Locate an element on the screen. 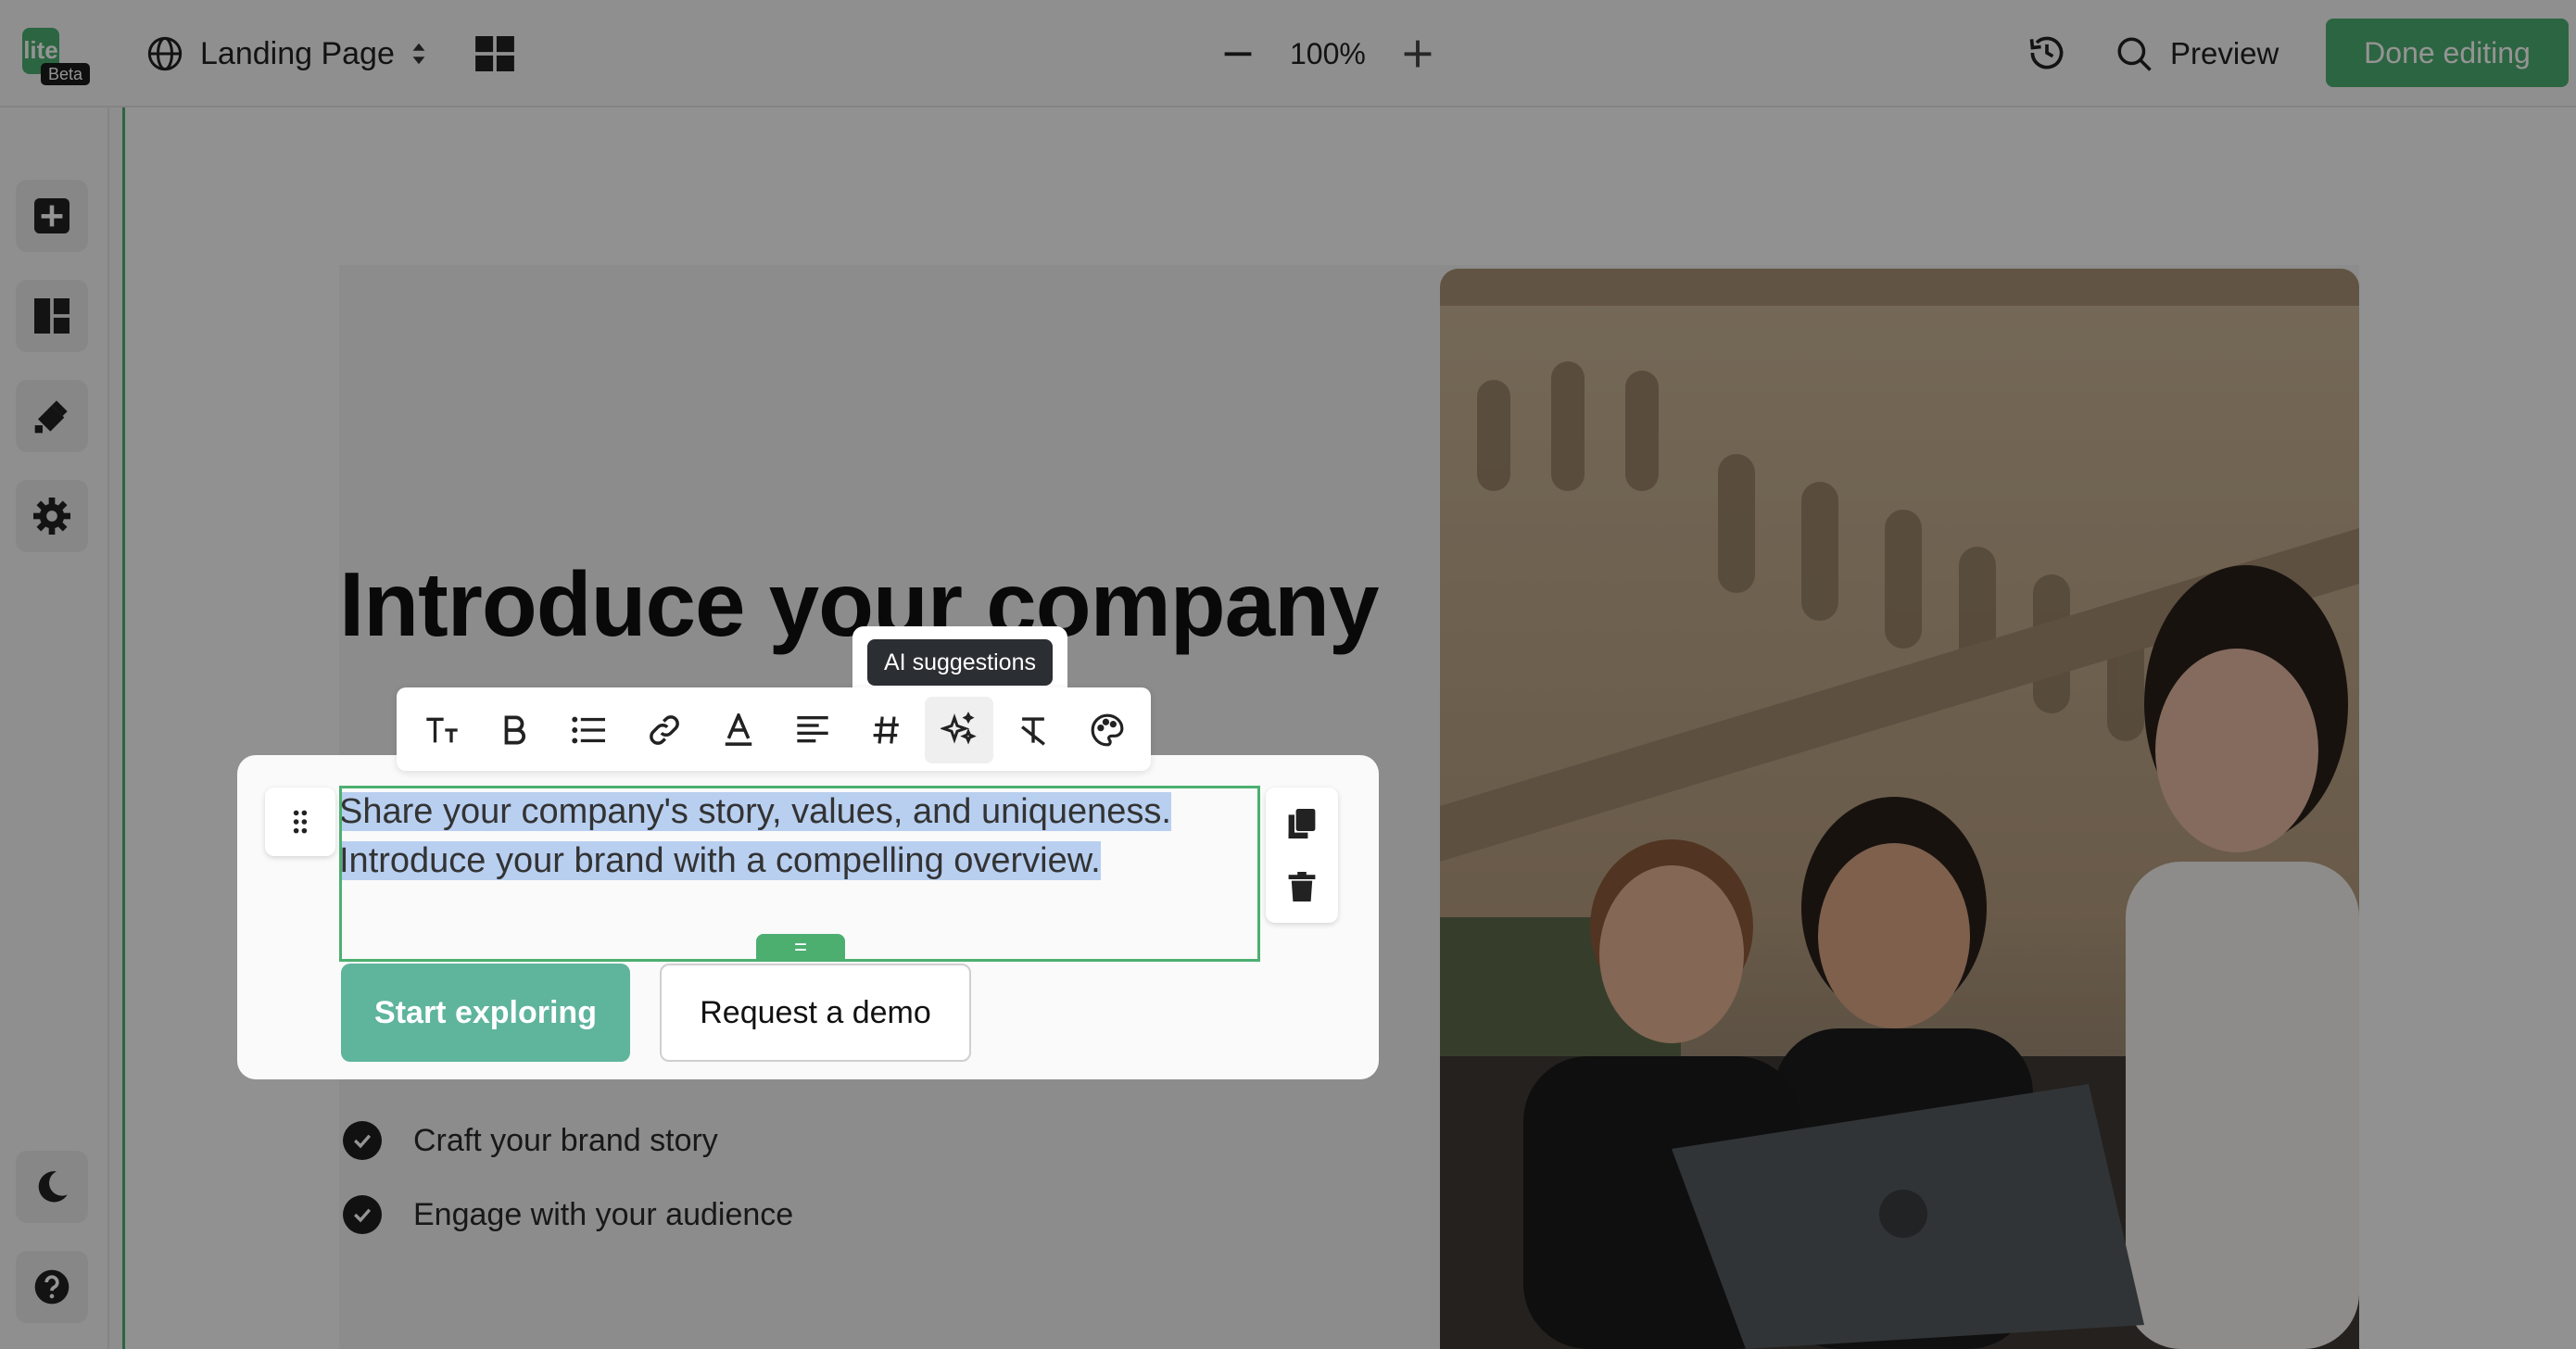 The width and height of the screenshot is (2576, 1349). block-actions is located at coordinates (1302, 855).